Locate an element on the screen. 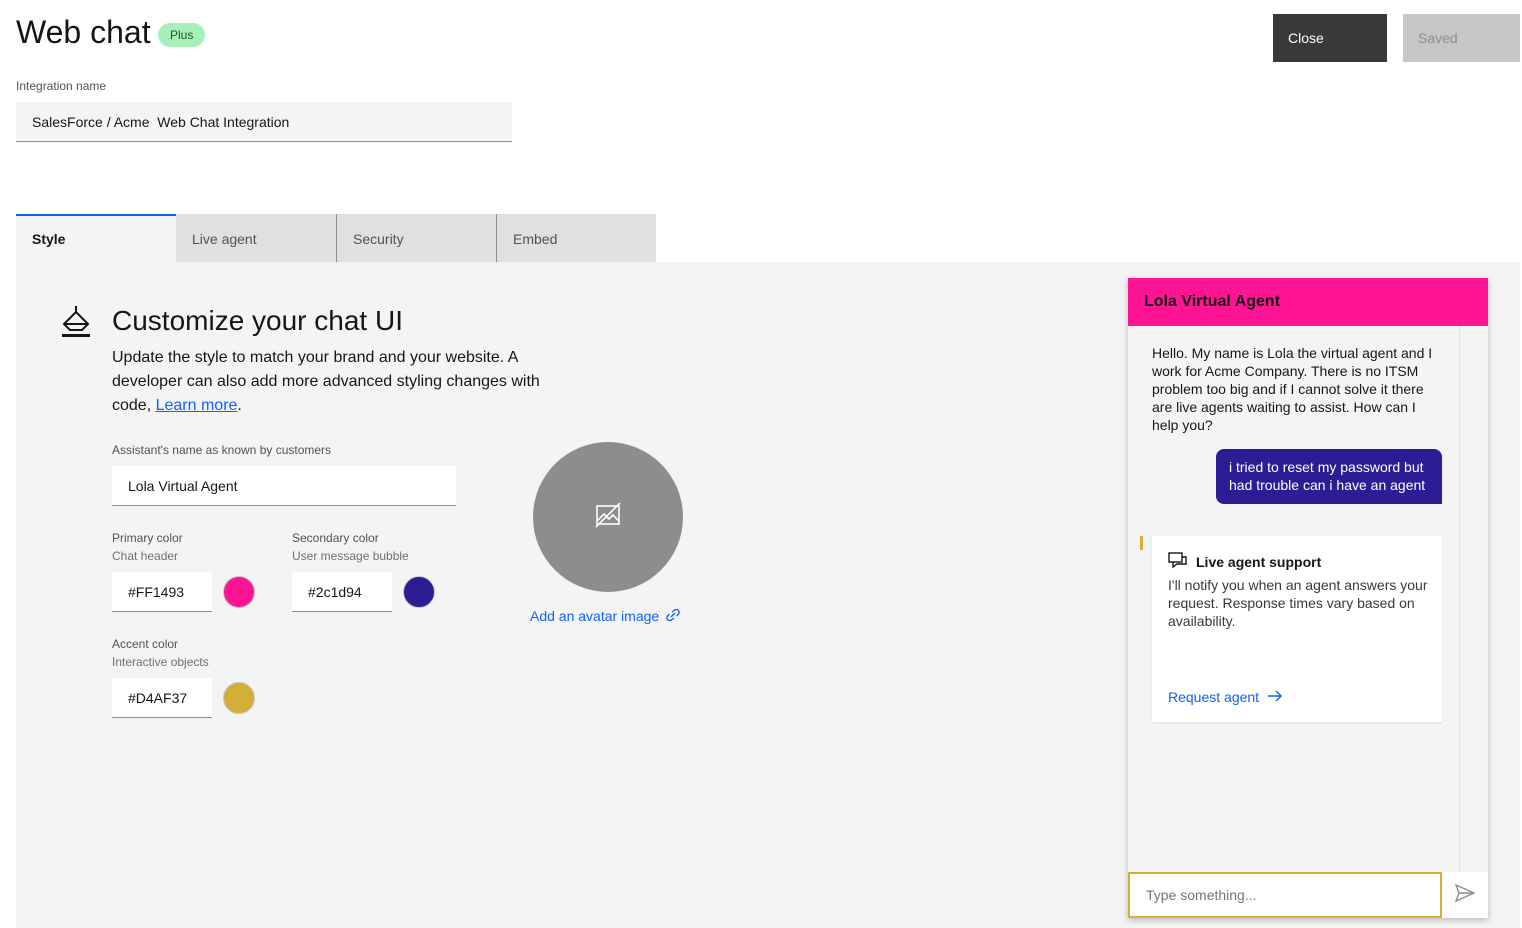  paint-brush-icon is located at coordinates (76, 322).